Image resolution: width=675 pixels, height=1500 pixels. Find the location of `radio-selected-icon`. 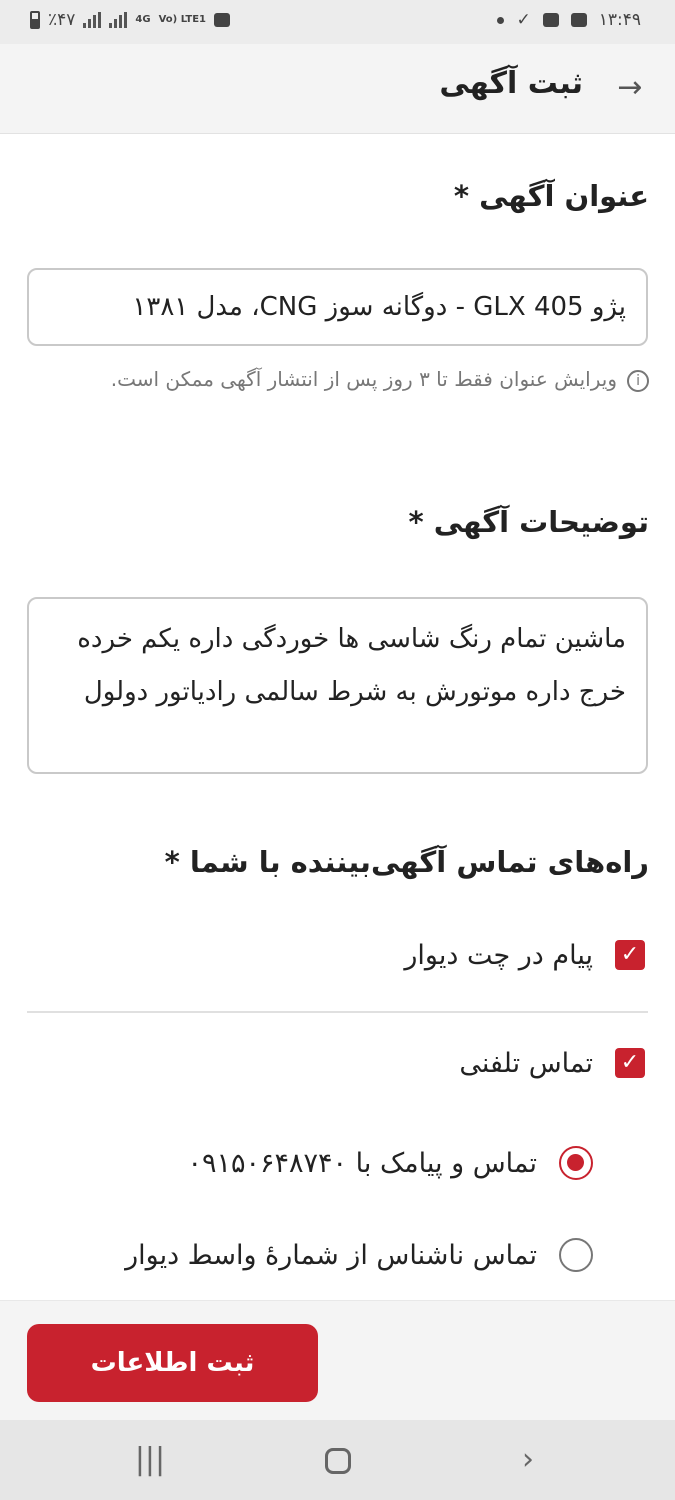

radio-selected-icon is located at coordinates (576, 1163).